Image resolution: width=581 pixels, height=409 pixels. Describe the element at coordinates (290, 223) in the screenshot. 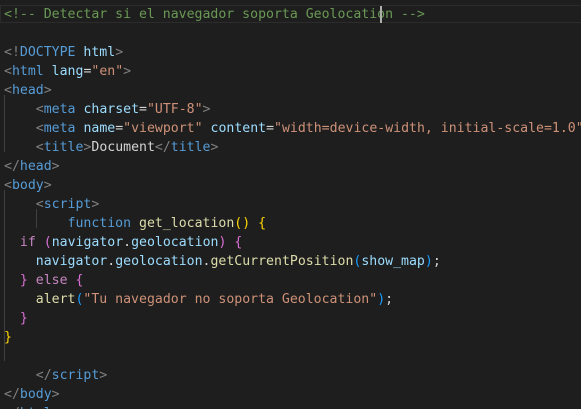

I see `code-line: function get_location() {` at that location.